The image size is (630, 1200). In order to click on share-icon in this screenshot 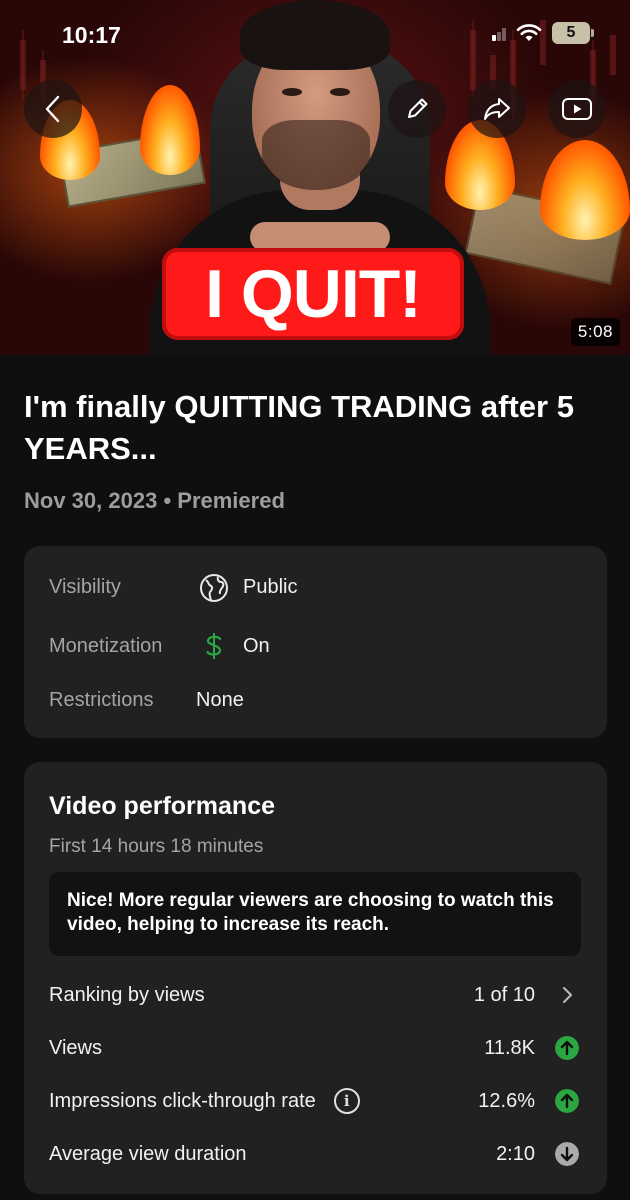, I will do `click(497, 109)`.